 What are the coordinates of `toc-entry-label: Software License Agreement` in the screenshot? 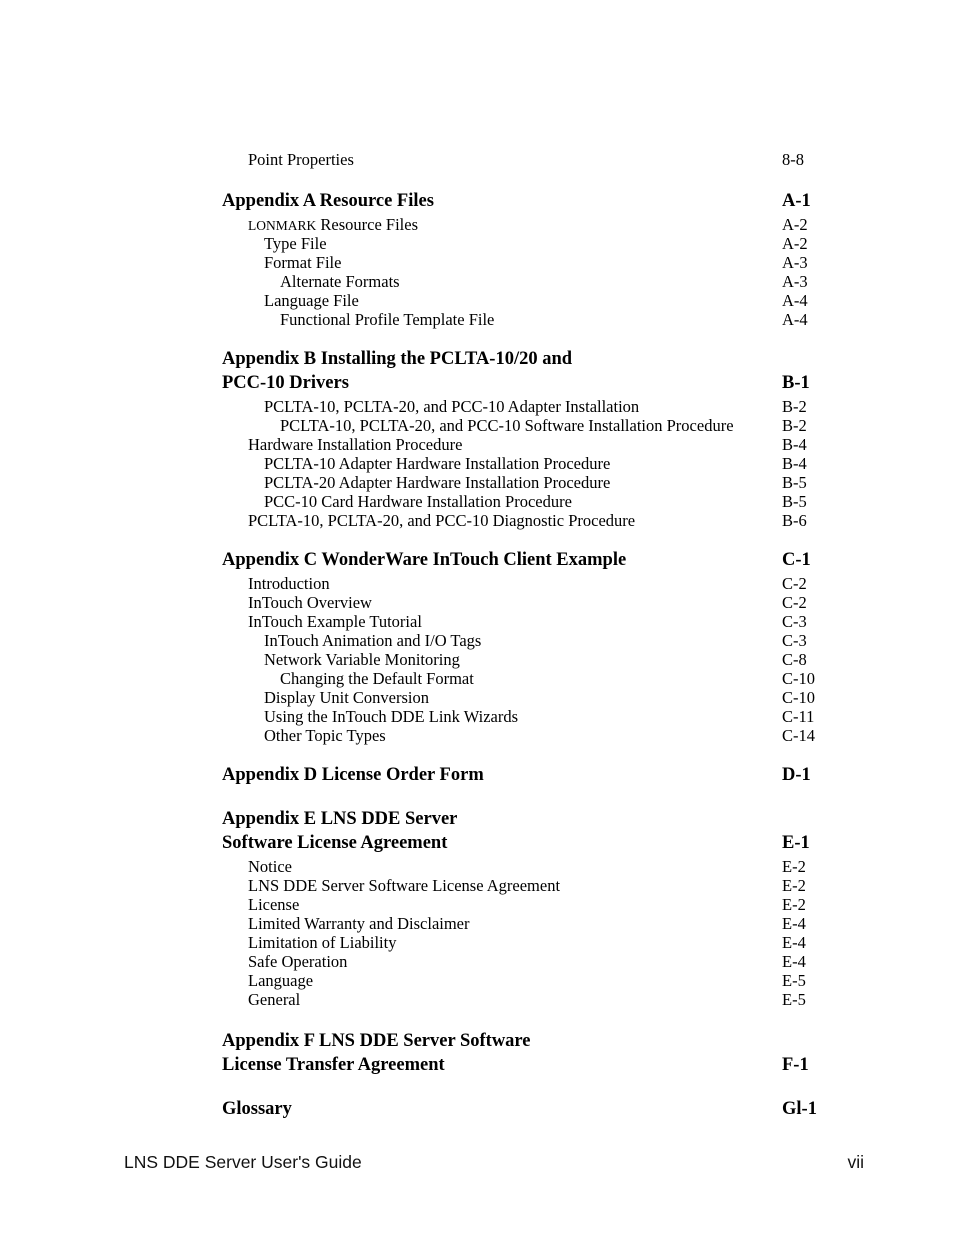 It's located at (335, 843).